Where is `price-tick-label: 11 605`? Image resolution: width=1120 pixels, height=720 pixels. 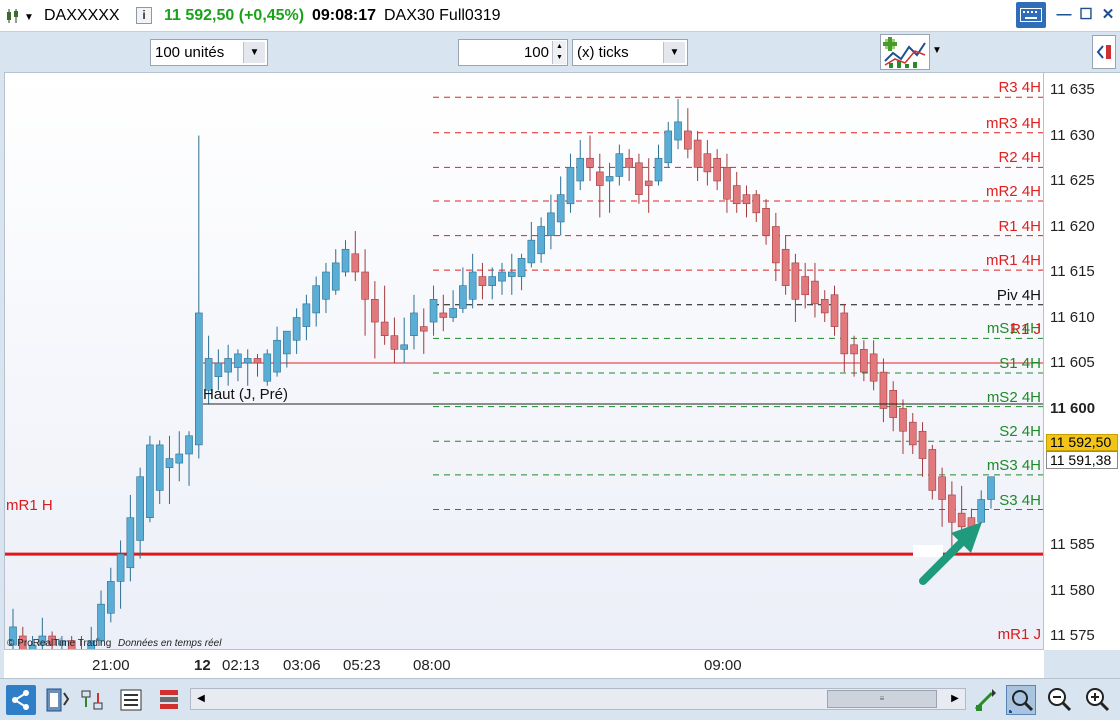
price-tick-label: 11 605 is located at coordinates (1072, 362).